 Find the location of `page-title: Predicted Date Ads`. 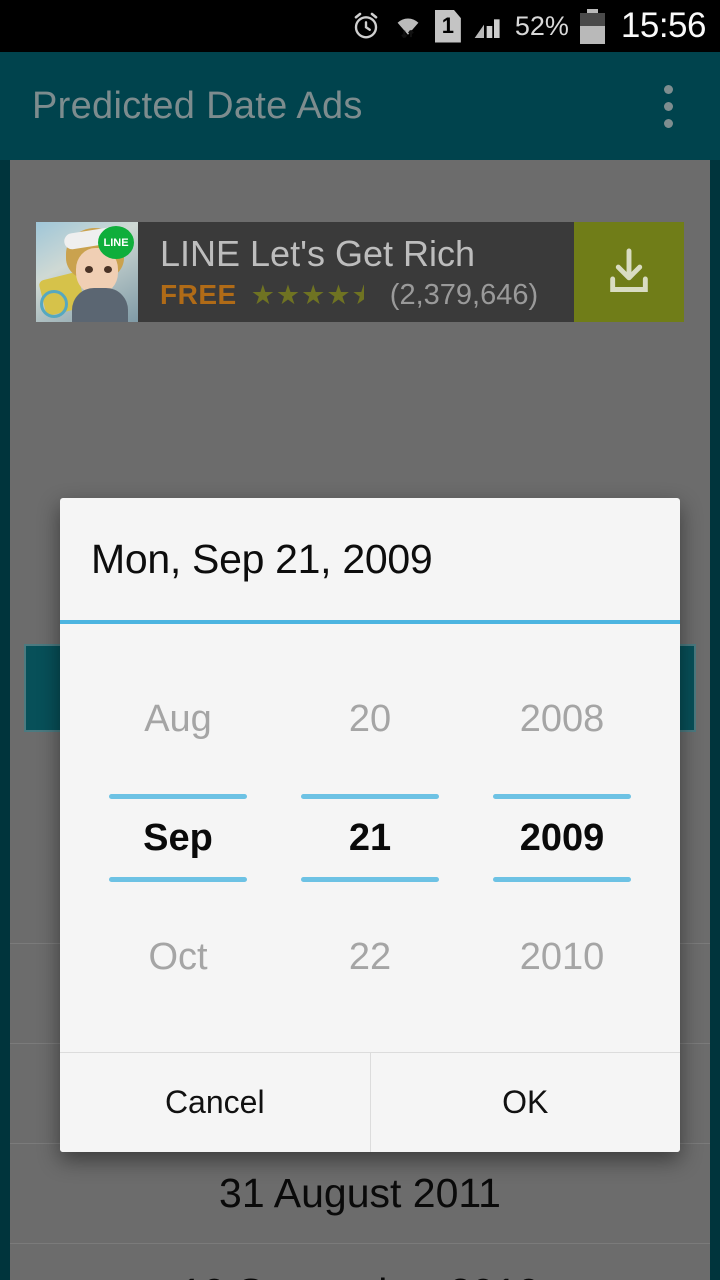

page-title: Predicted Date Ads is located at coordinates (197, 105).